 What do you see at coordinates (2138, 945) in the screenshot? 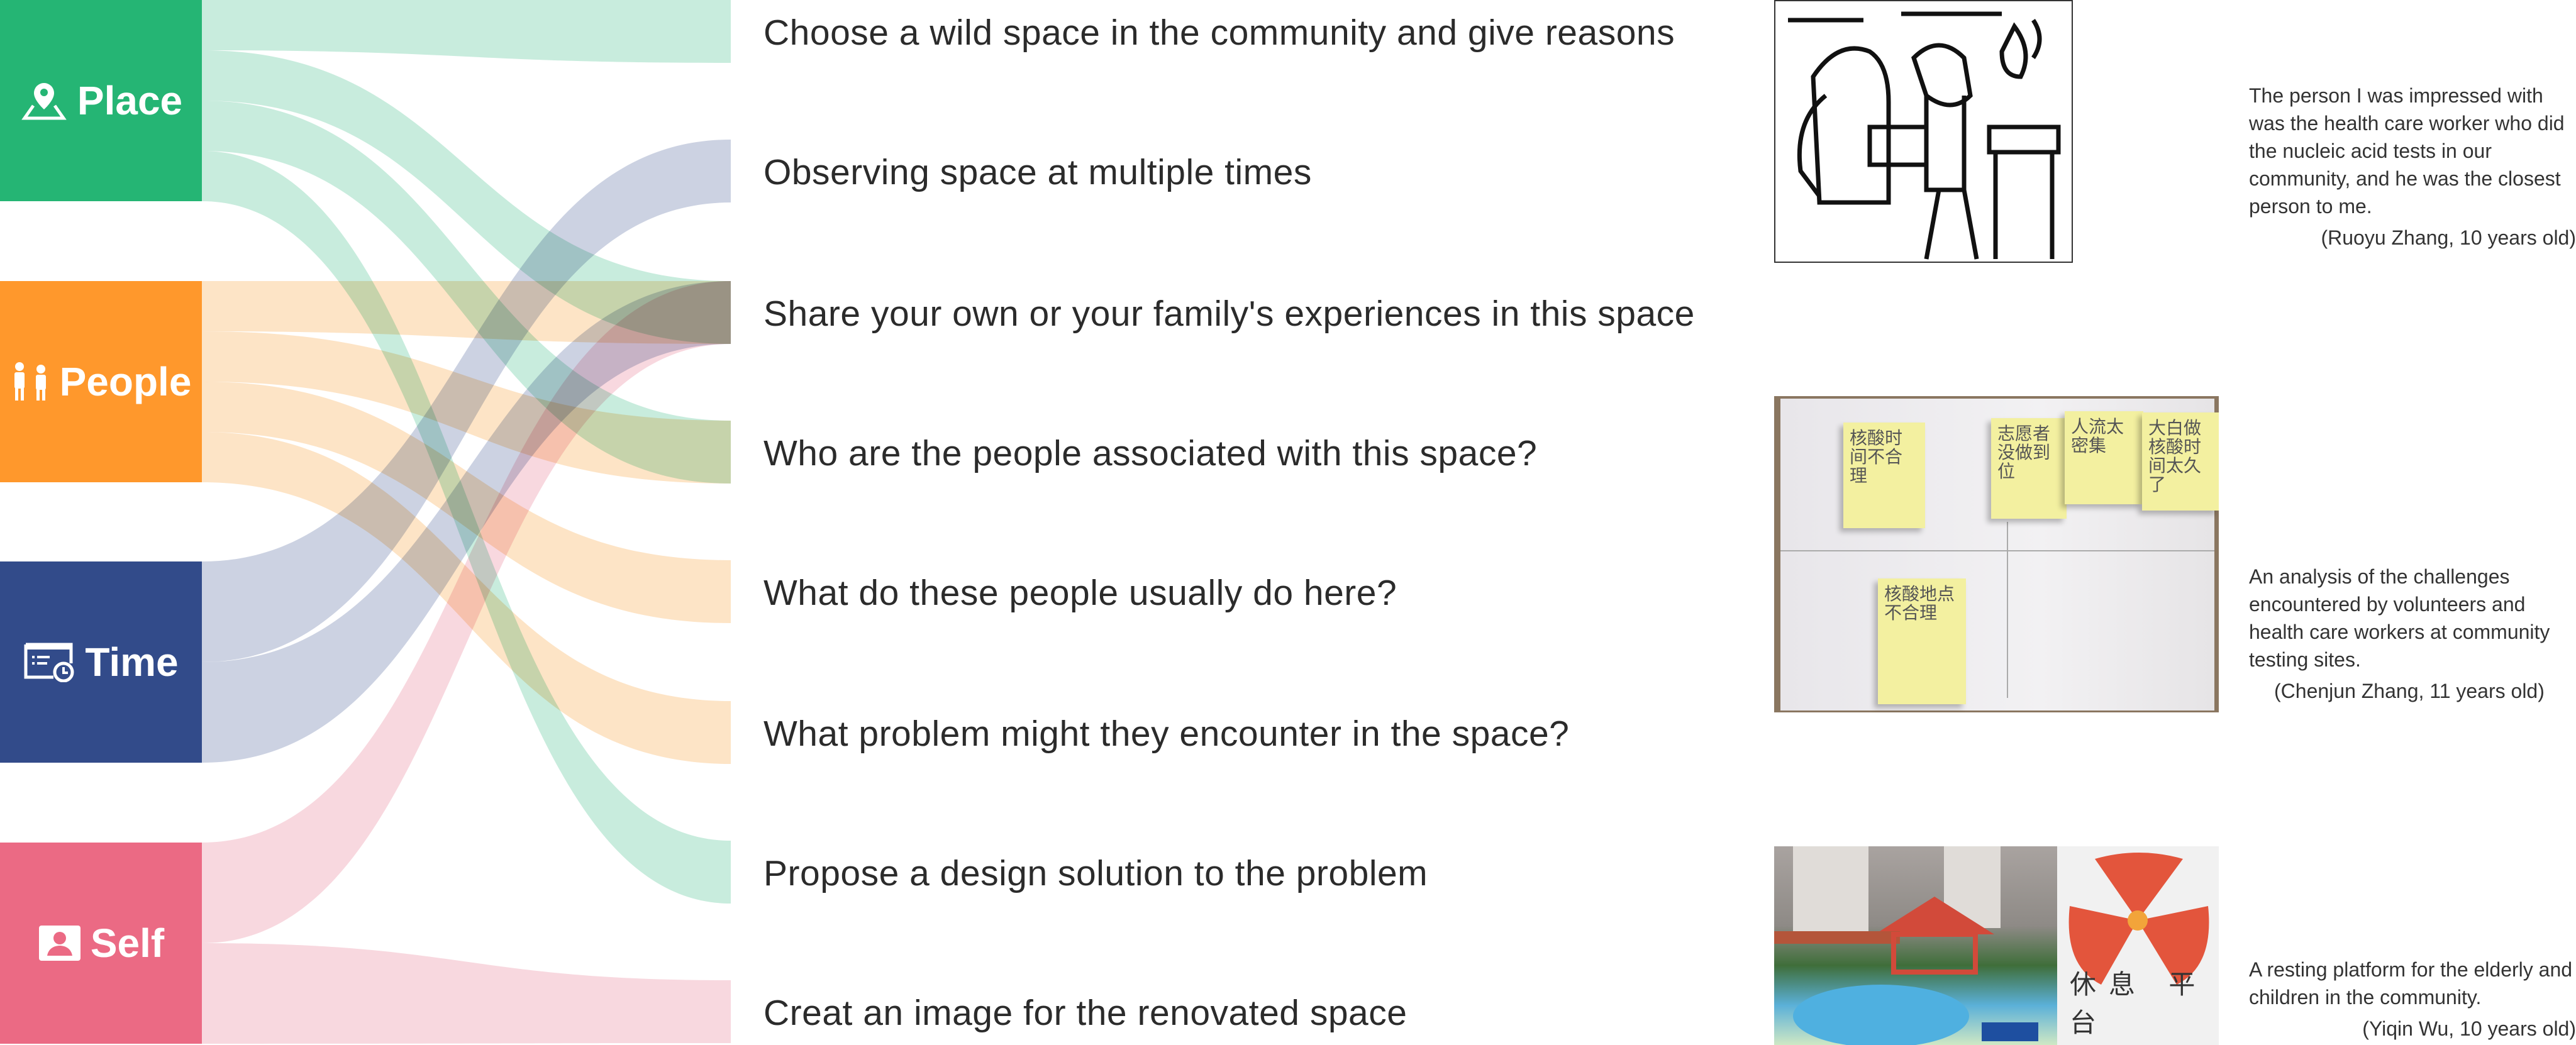
I see `drawing-resting-platform: 休息 平台` at bounding box center [2138, 945].